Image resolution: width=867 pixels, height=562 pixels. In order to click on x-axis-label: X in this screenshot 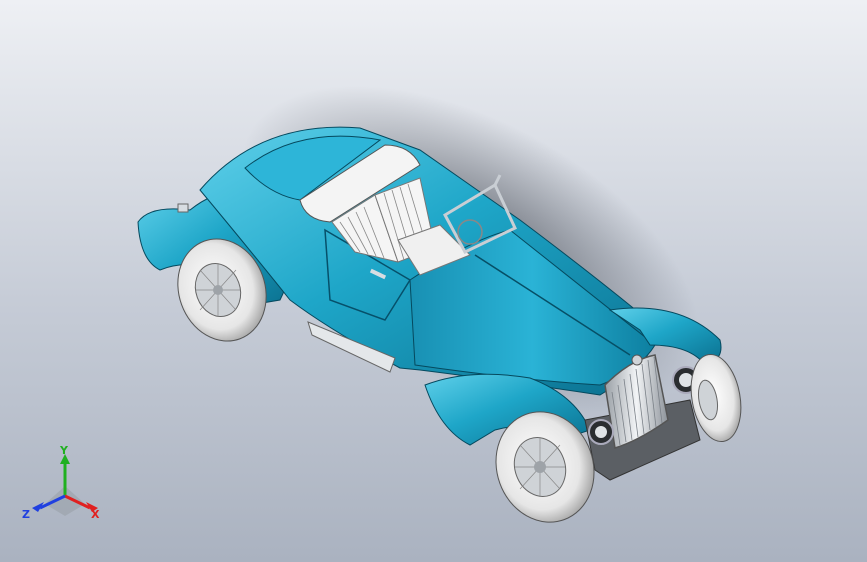, I will do `click(95, 514)`.